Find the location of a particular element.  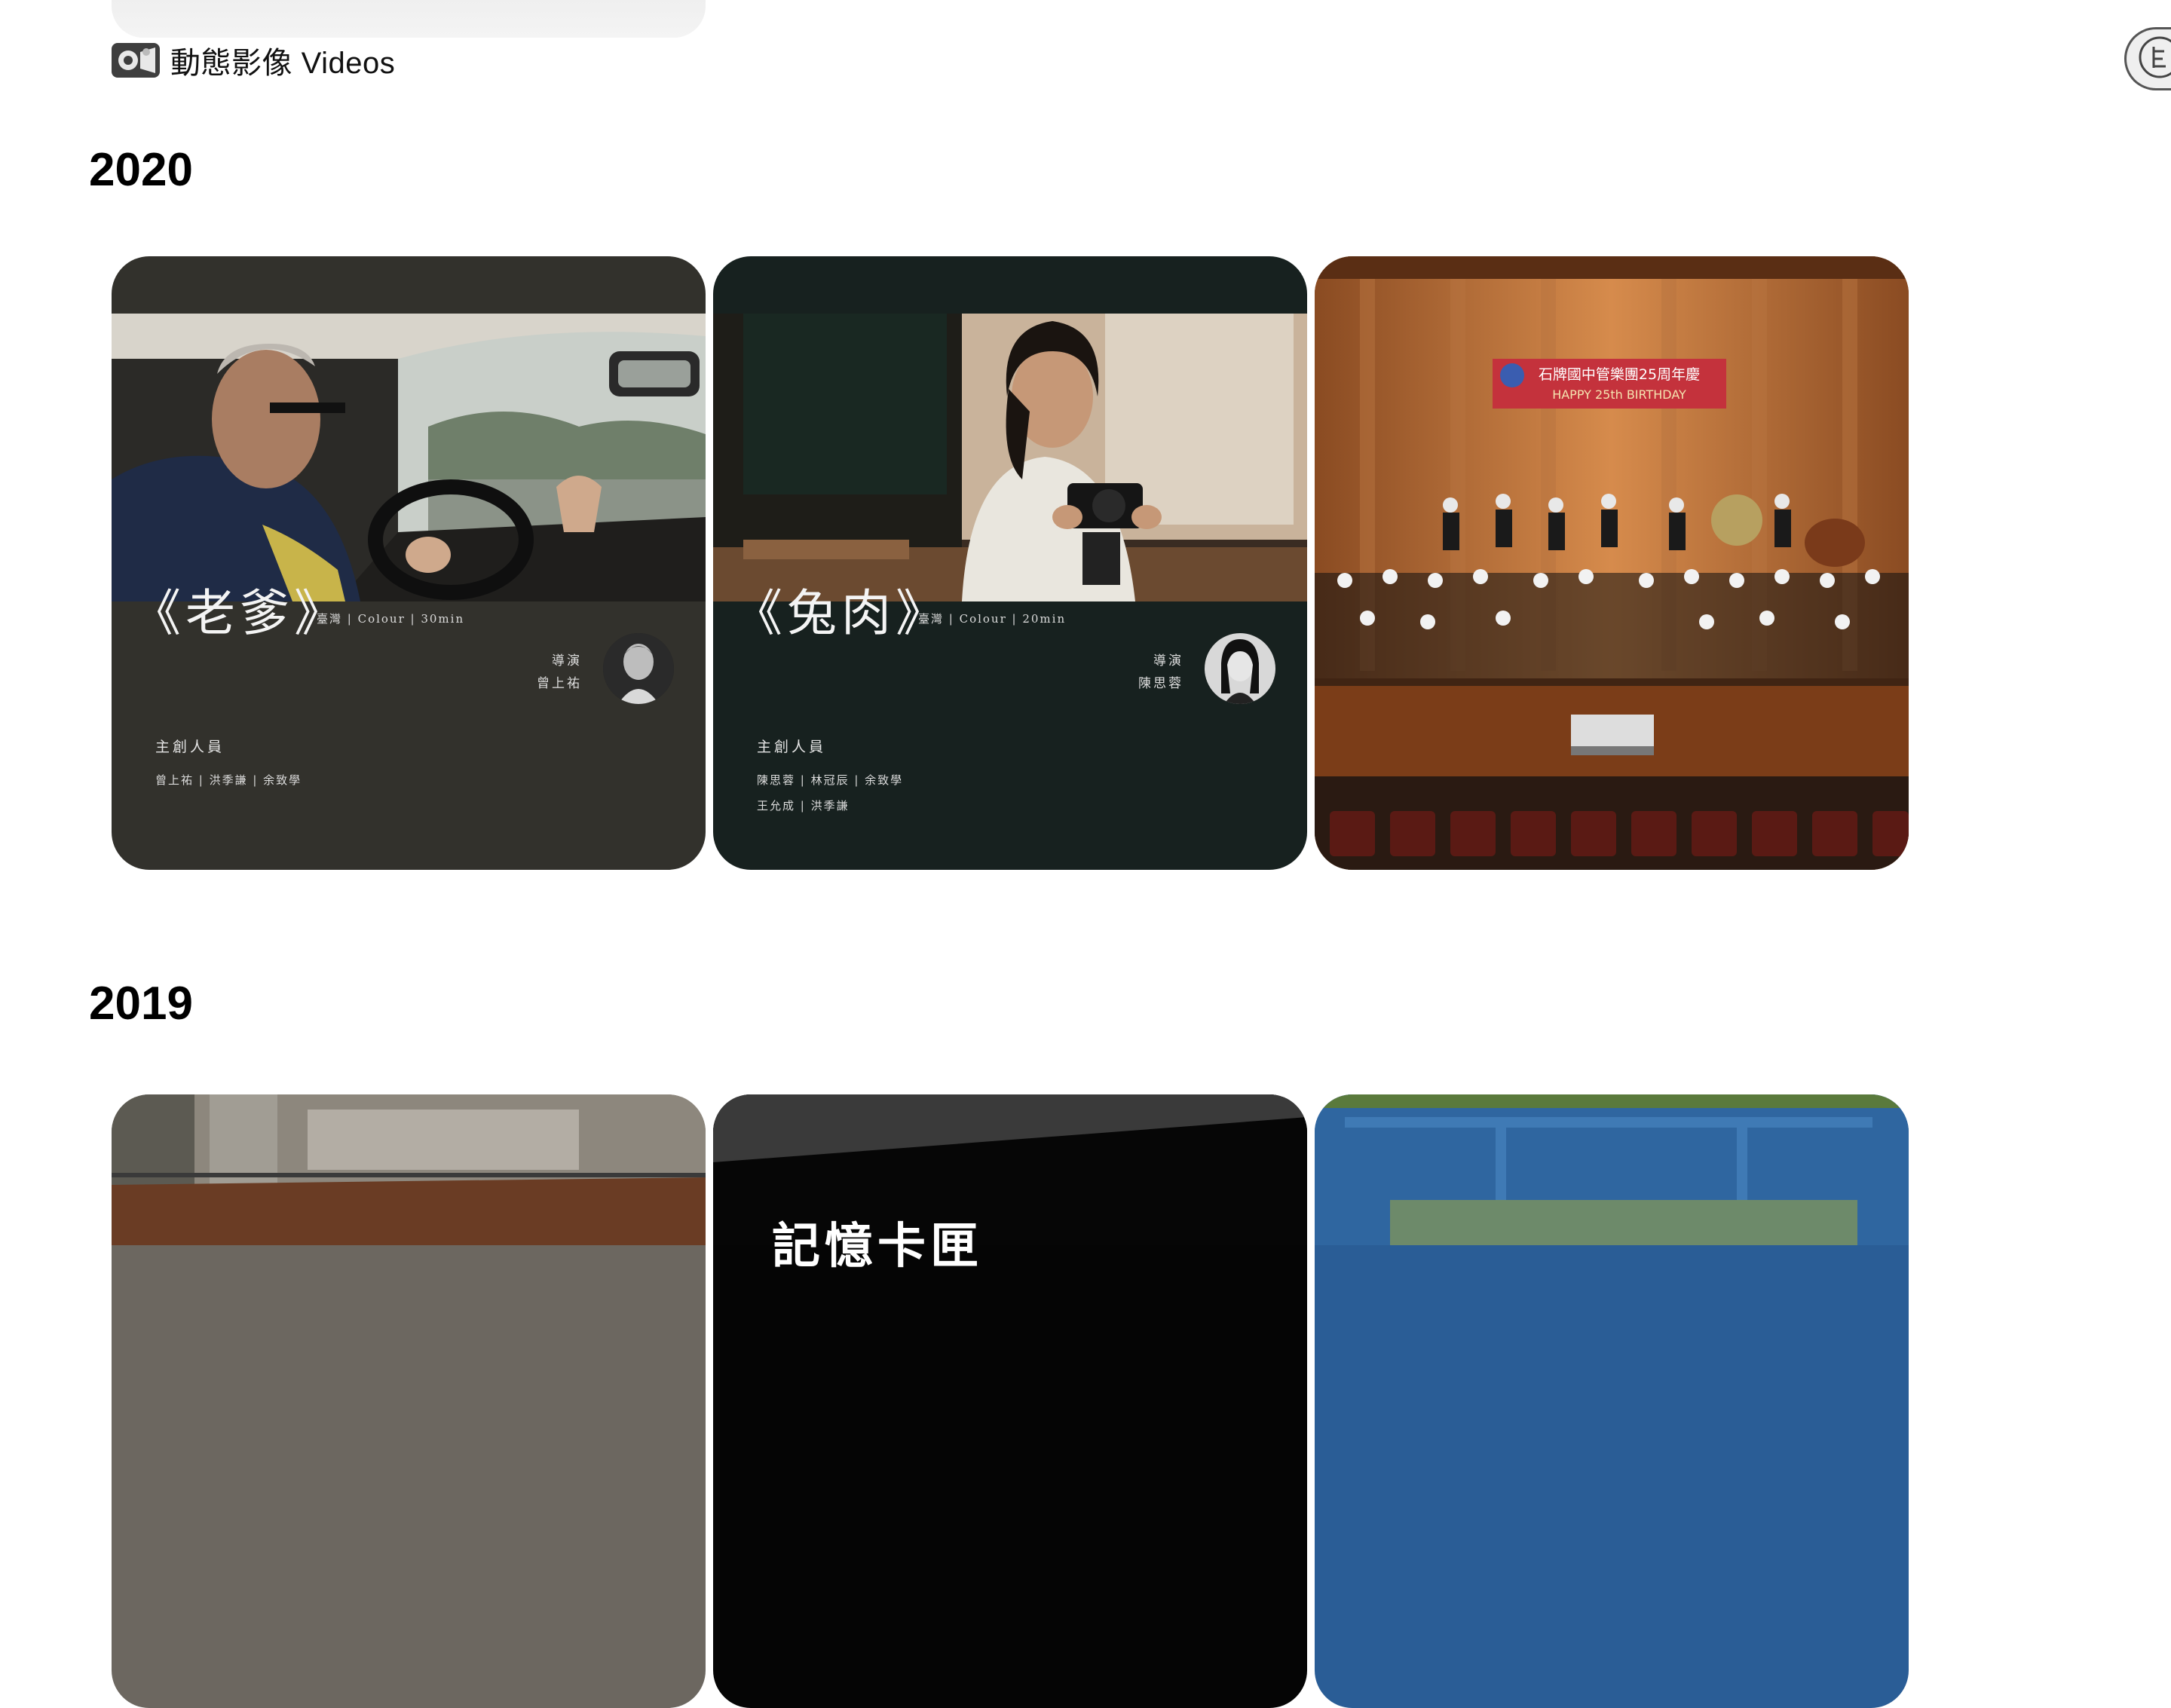

video-card-concert: 石牌國中管樂團25周年慶 HAPPY 25th BIRTHDAY is located at coordinates (1612, 563).